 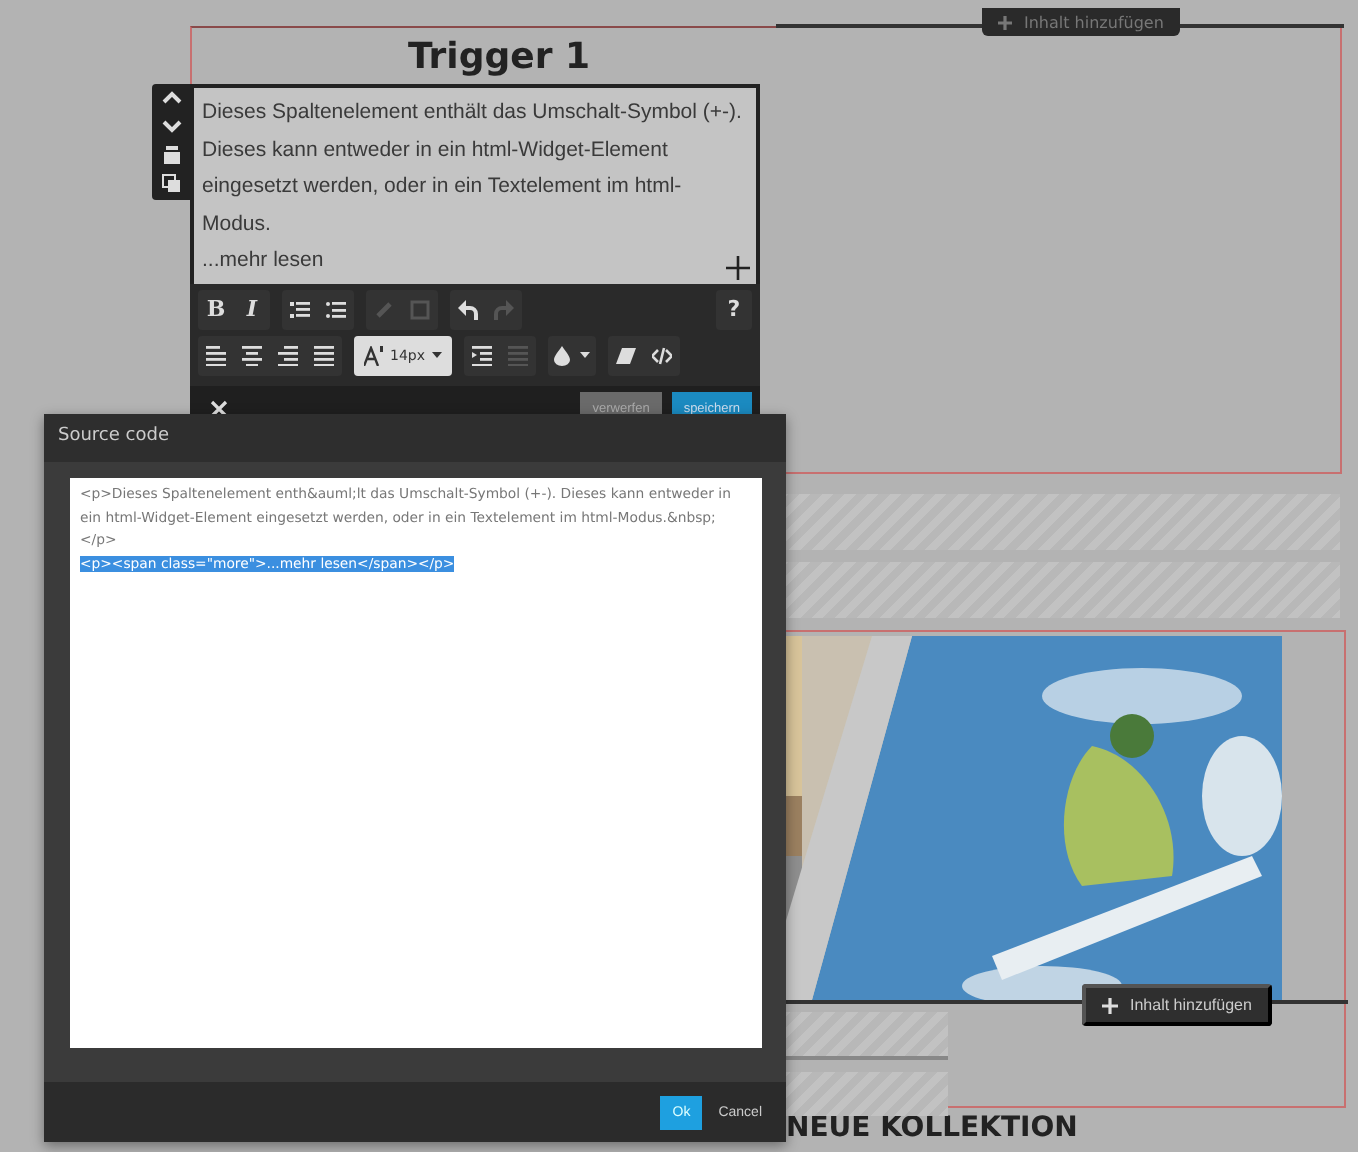 What do you see at coordinates (504, 309) in the screenshot?
I see `redo-icon` at bounding box center [504, 309].